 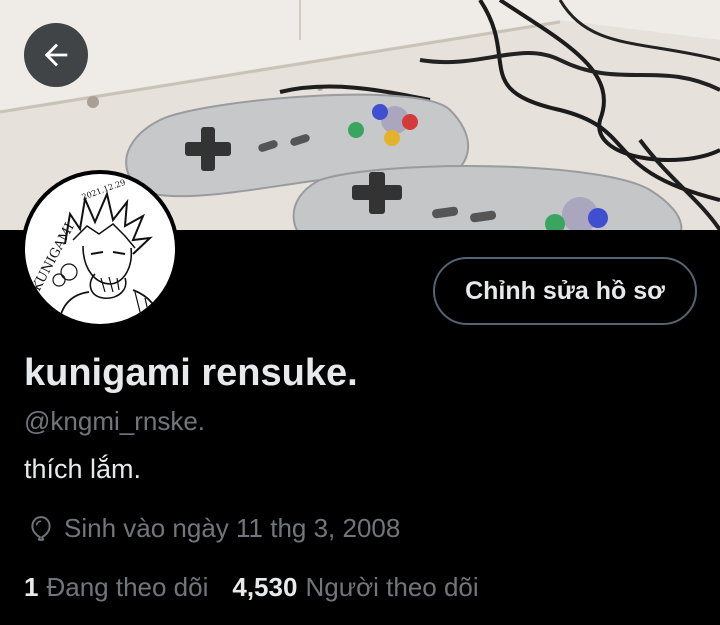 What do you see at coordinates (104, 190) in the screenshot?
I see `svg-text: 2021.12.29` at bounding box center [104, 190].